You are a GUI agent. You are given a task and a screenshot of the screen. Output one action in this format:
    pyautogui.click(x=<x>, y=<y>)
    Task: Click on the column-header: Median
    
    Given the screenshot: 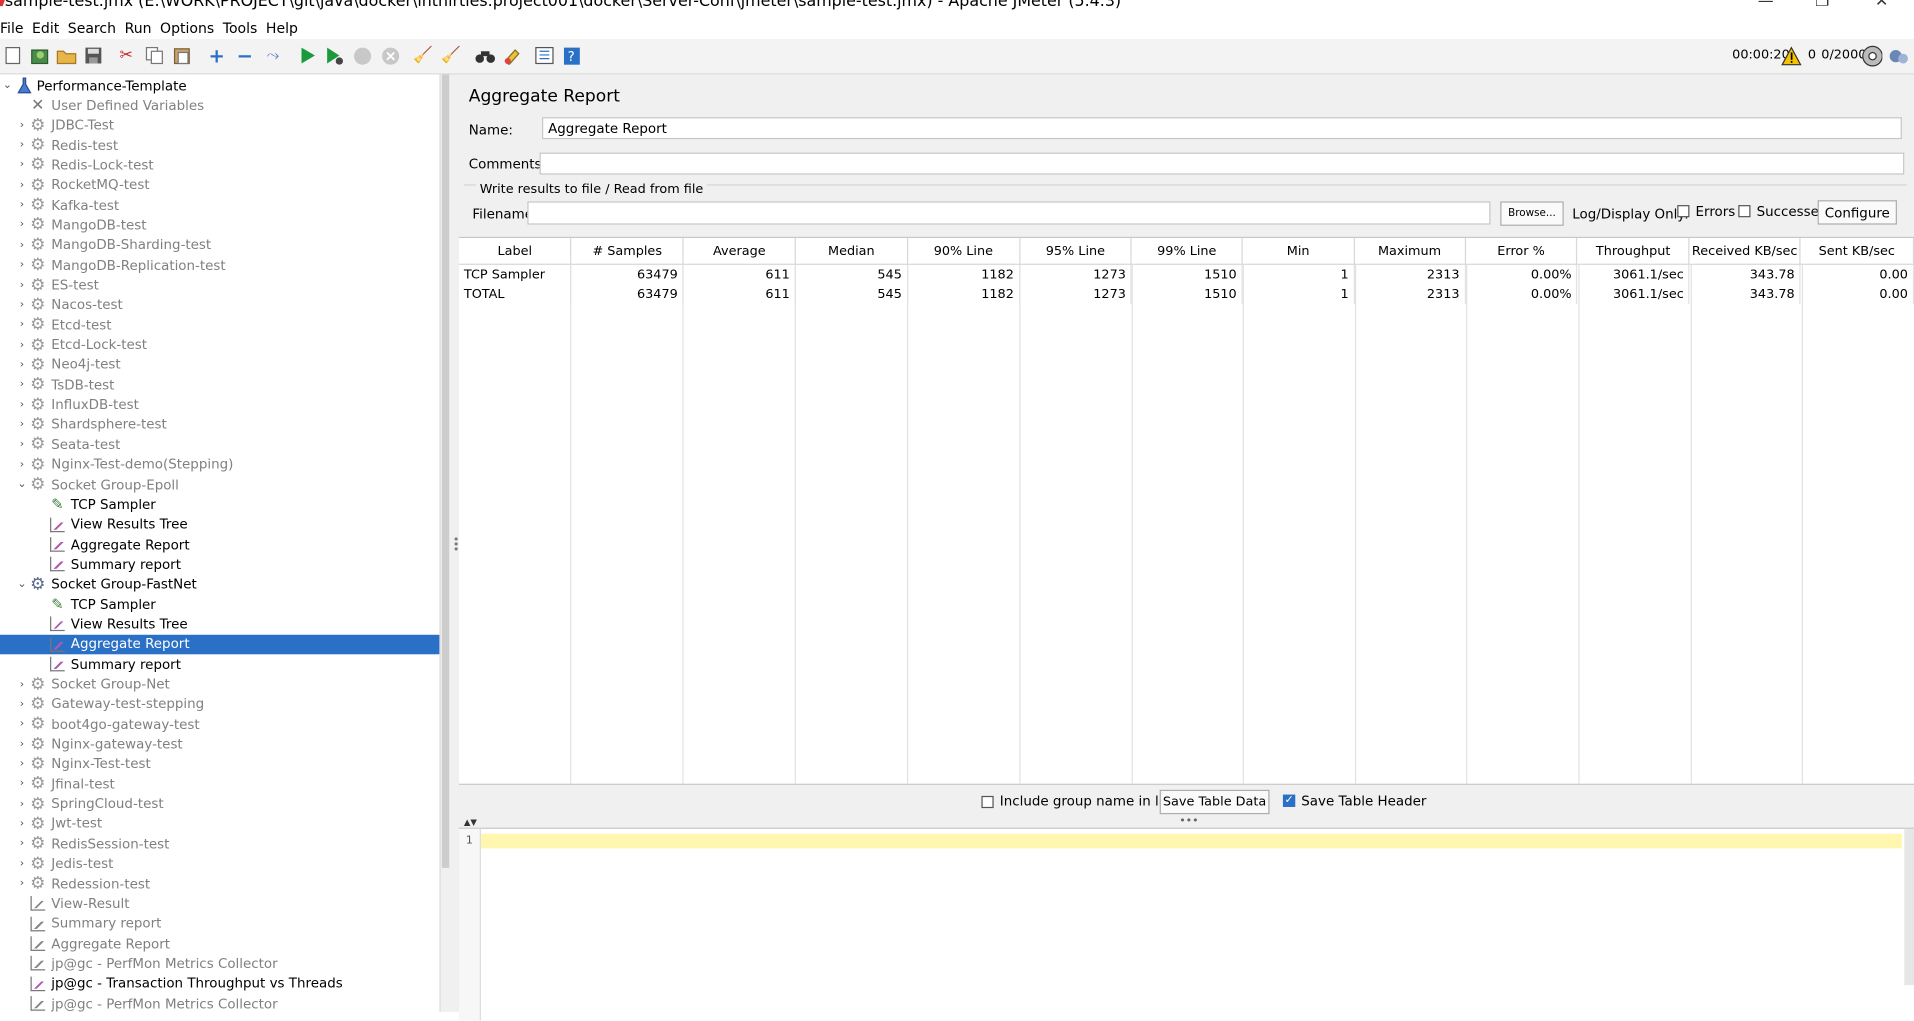 What is the action you would take?
    pyautogui.click(x=851, y=251)
    